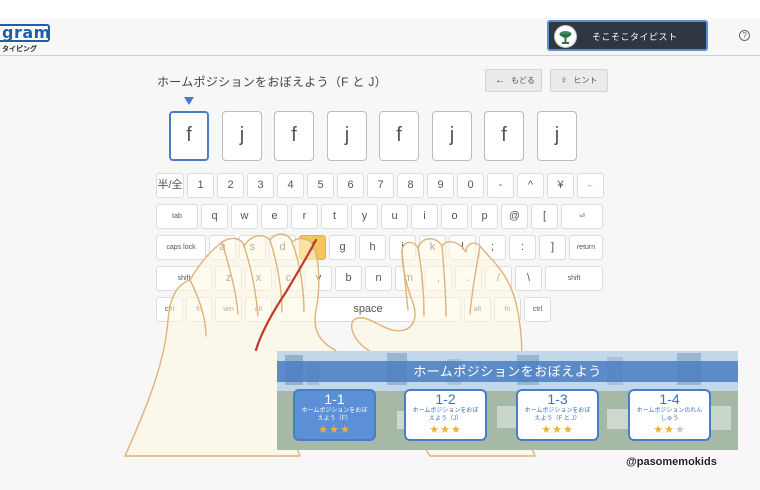 Image resolution: width=760 pixels, height=490 pixels. What do you see at coordinates (744, 35) in the screenshot?
I see `question-circle-icon: ?` at bounding box center [744, 35].